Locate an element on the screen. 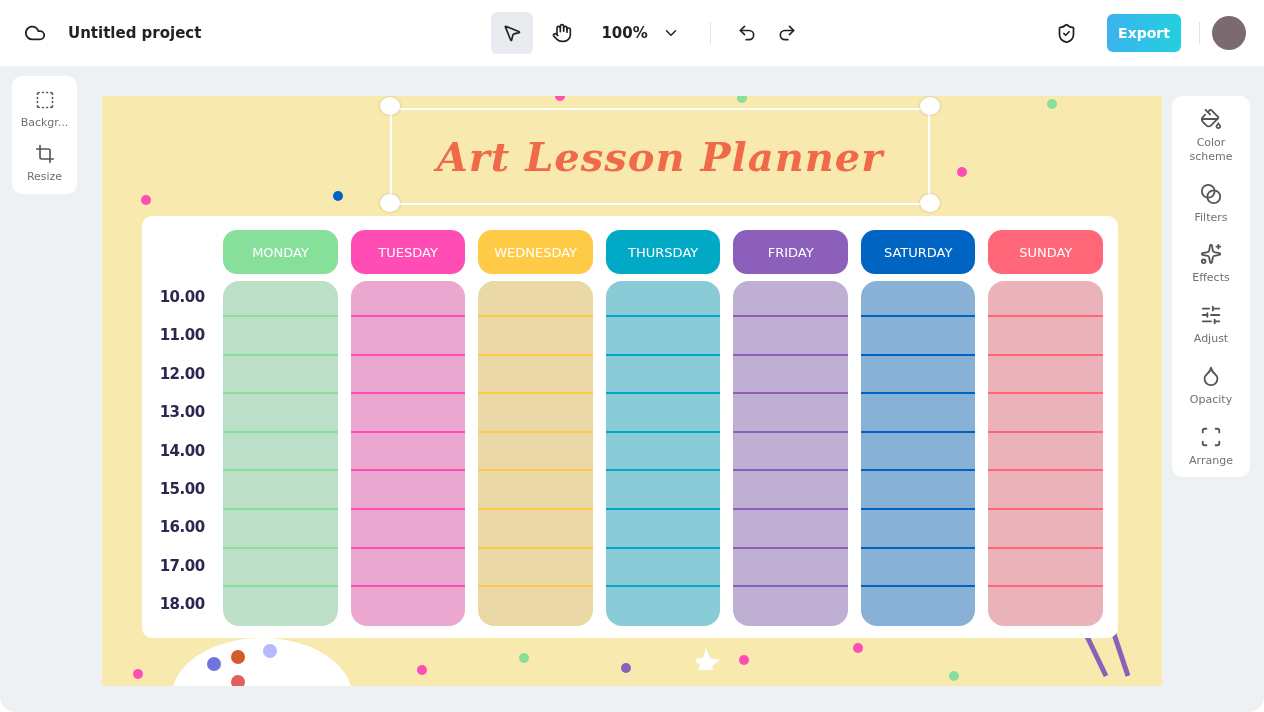 This screenshot has width=1264, height=712. sparkles-icon is located at coordinates (1211, 254).